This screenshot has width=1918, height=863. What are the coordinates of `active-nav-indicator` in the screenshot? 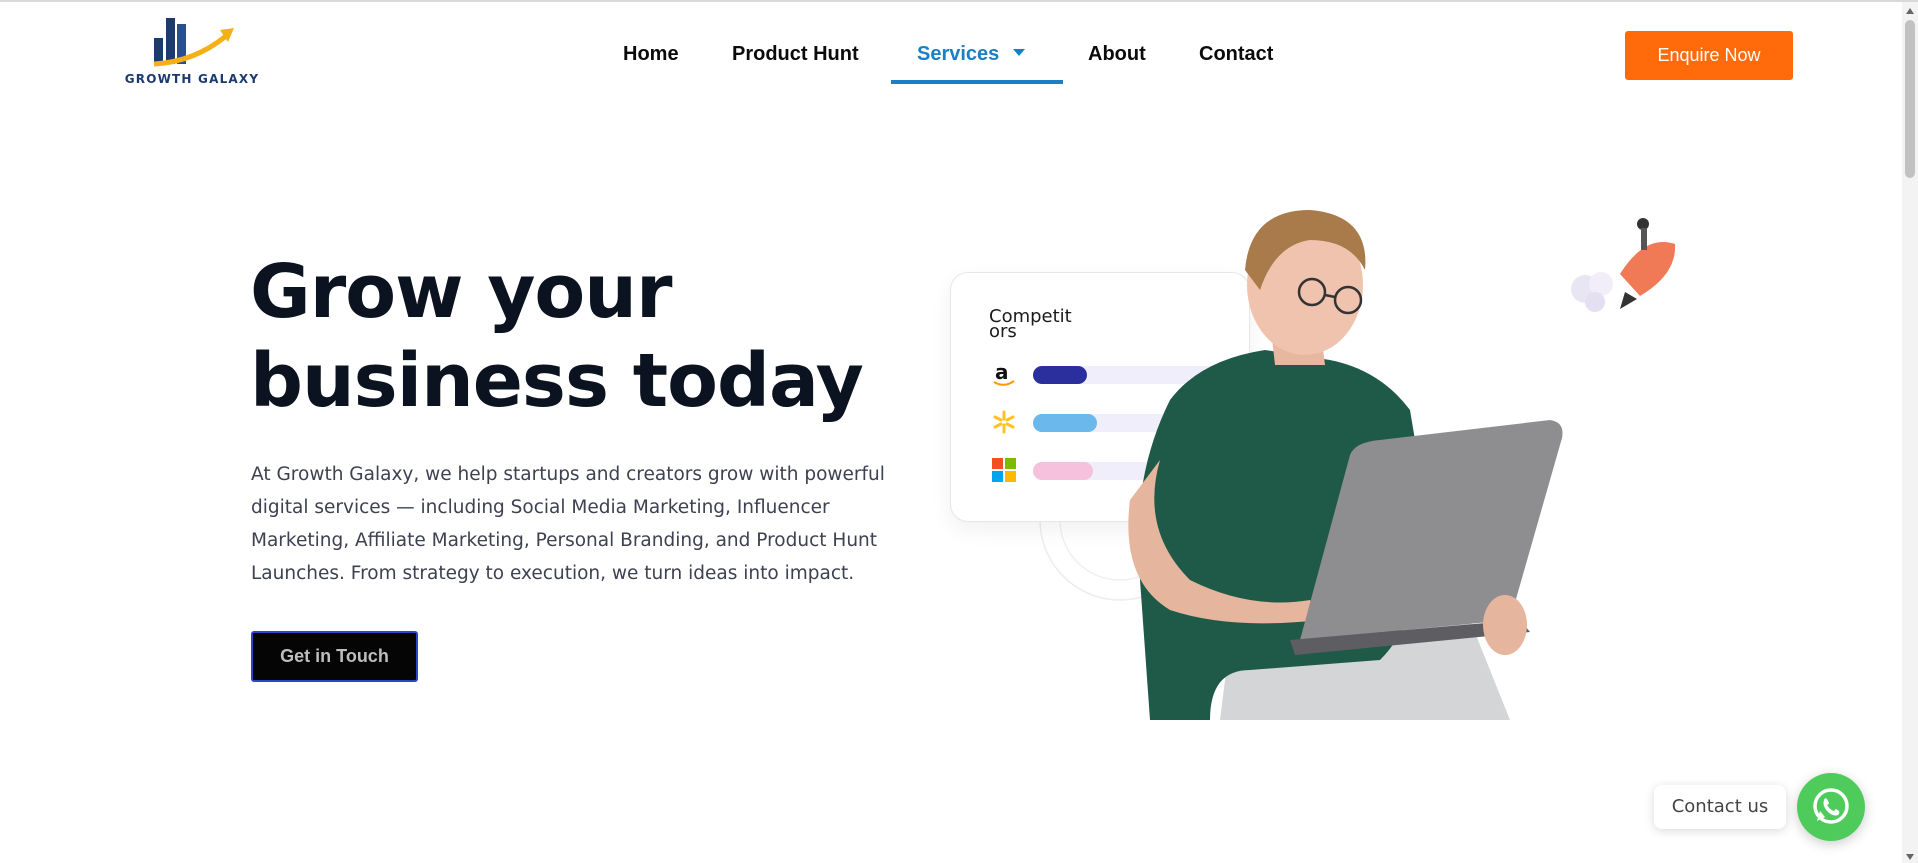 It's located at (977, 82).